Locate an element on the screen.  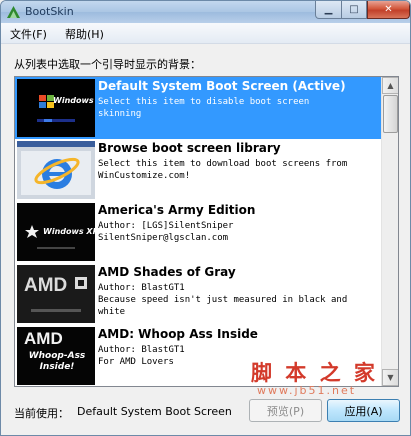
thumbnail is located at coordinates (56, 170).